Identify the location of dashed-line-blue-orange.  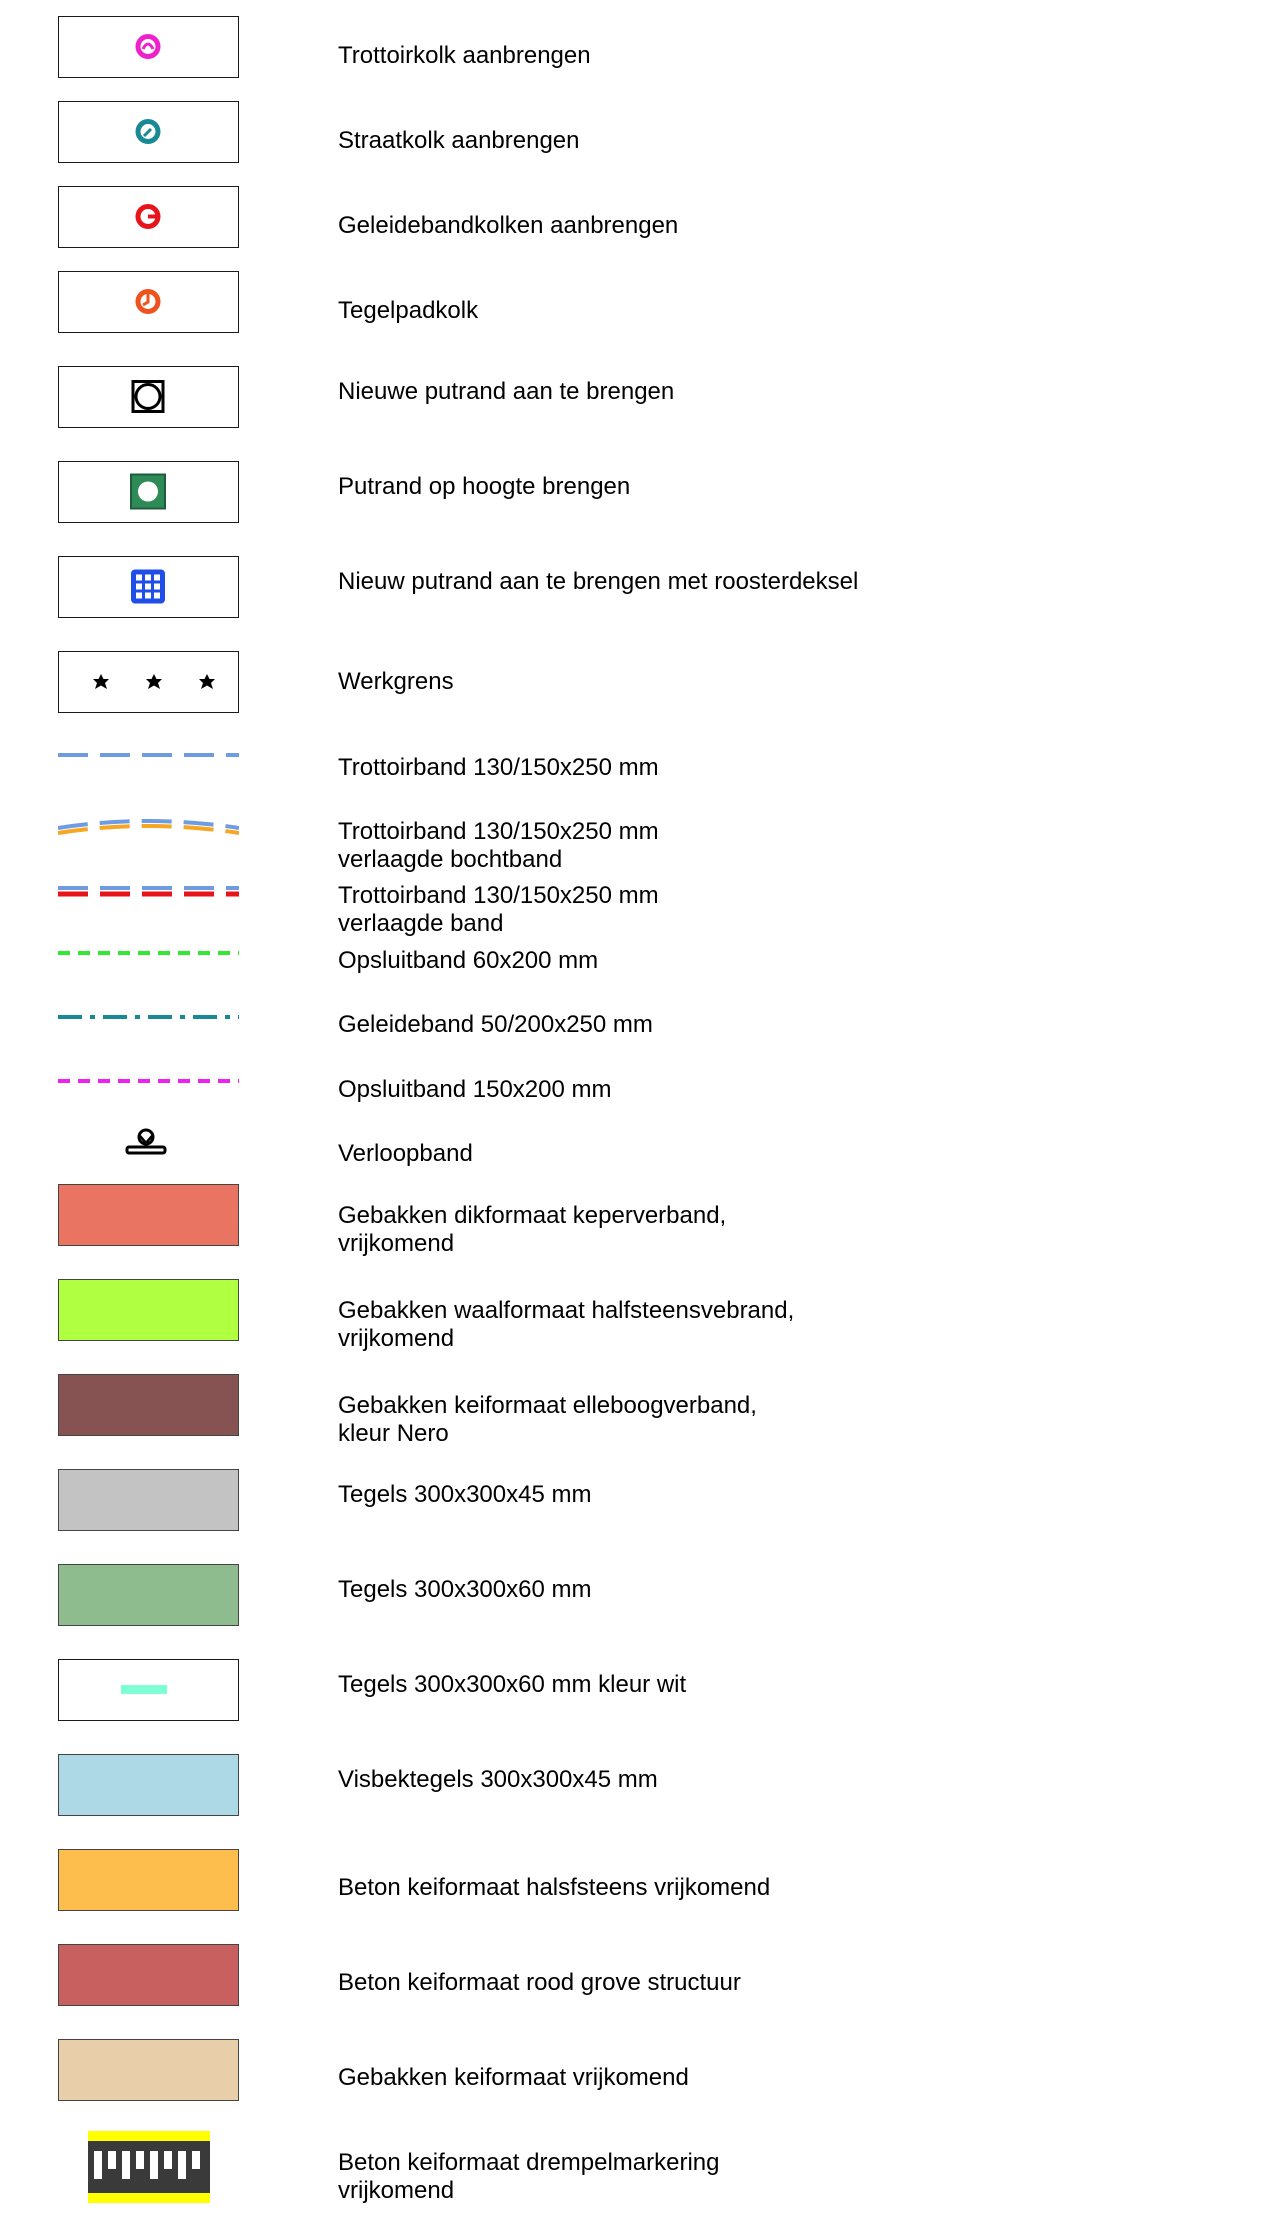
(148, 827).